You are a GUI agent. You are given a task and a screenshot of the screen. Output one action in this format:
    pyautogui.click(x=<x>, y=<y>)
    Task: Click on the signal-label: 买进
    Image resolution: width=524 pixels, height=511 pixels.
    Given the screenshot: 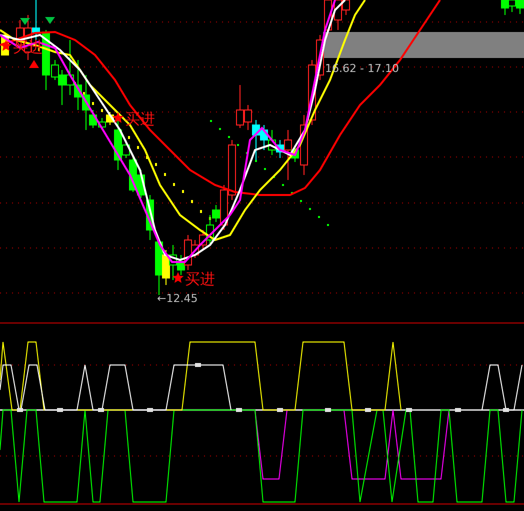 What is the action you would take?
    pyautogui.click(x=200, y=279)
    